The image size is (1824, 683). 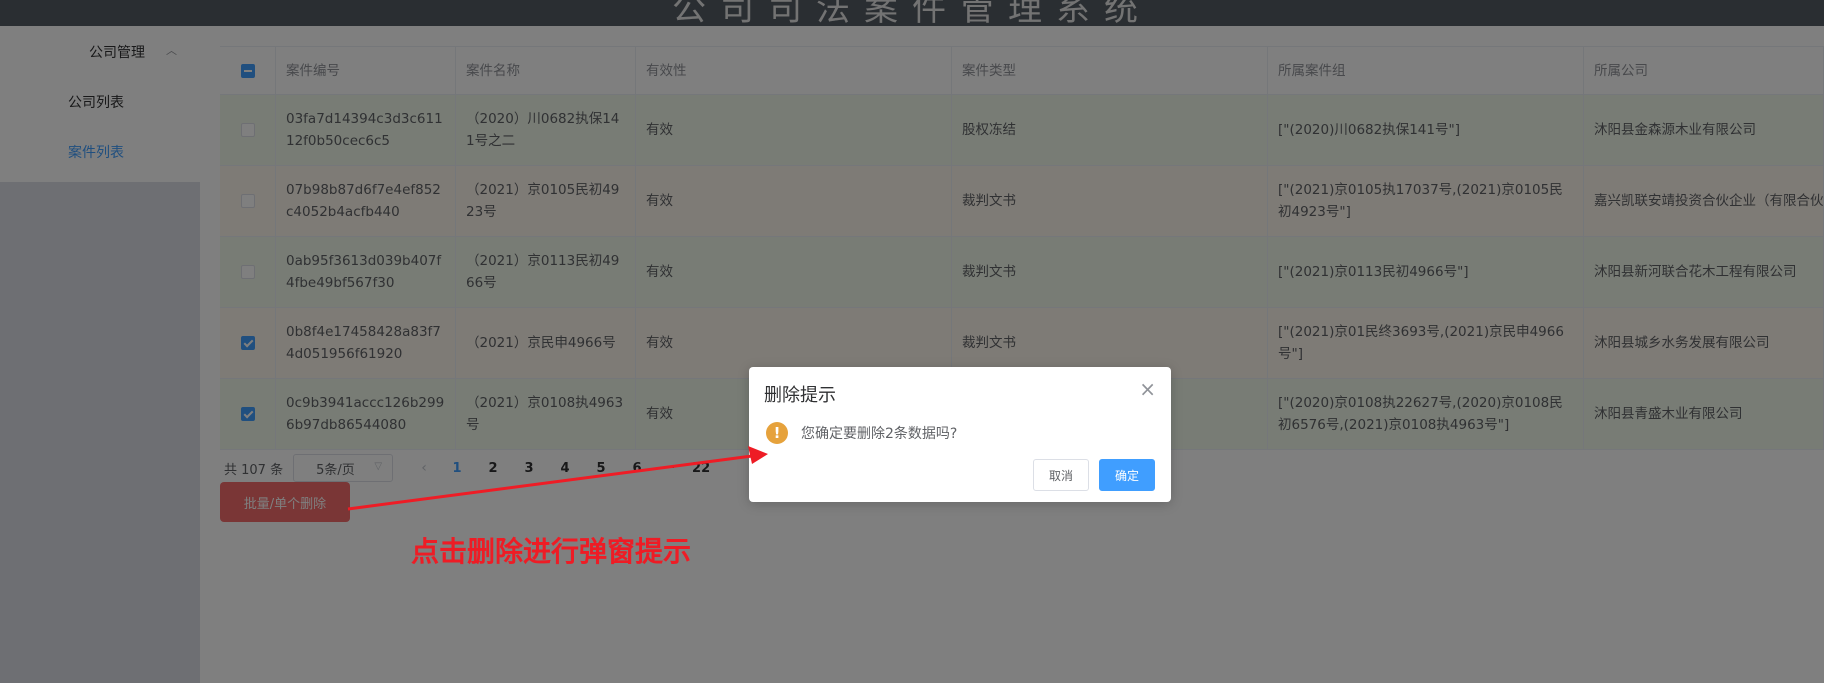 What do you see at coordinates (1147, 389) in the screenshot?
I see `close-icon: ×` at bounding box center [1147, 389].